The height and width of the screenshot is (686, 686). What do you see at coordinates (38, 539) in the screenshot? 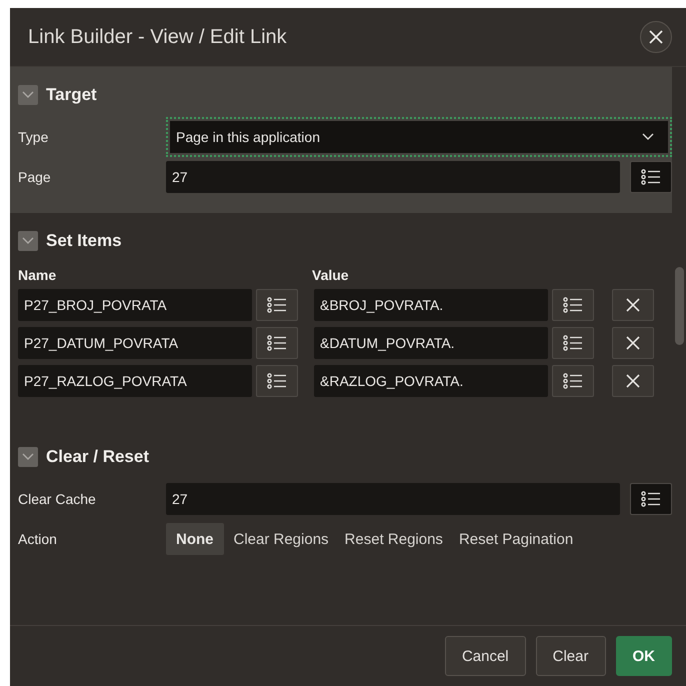
I see `field-label: Action` at bounding box center [38, 539].